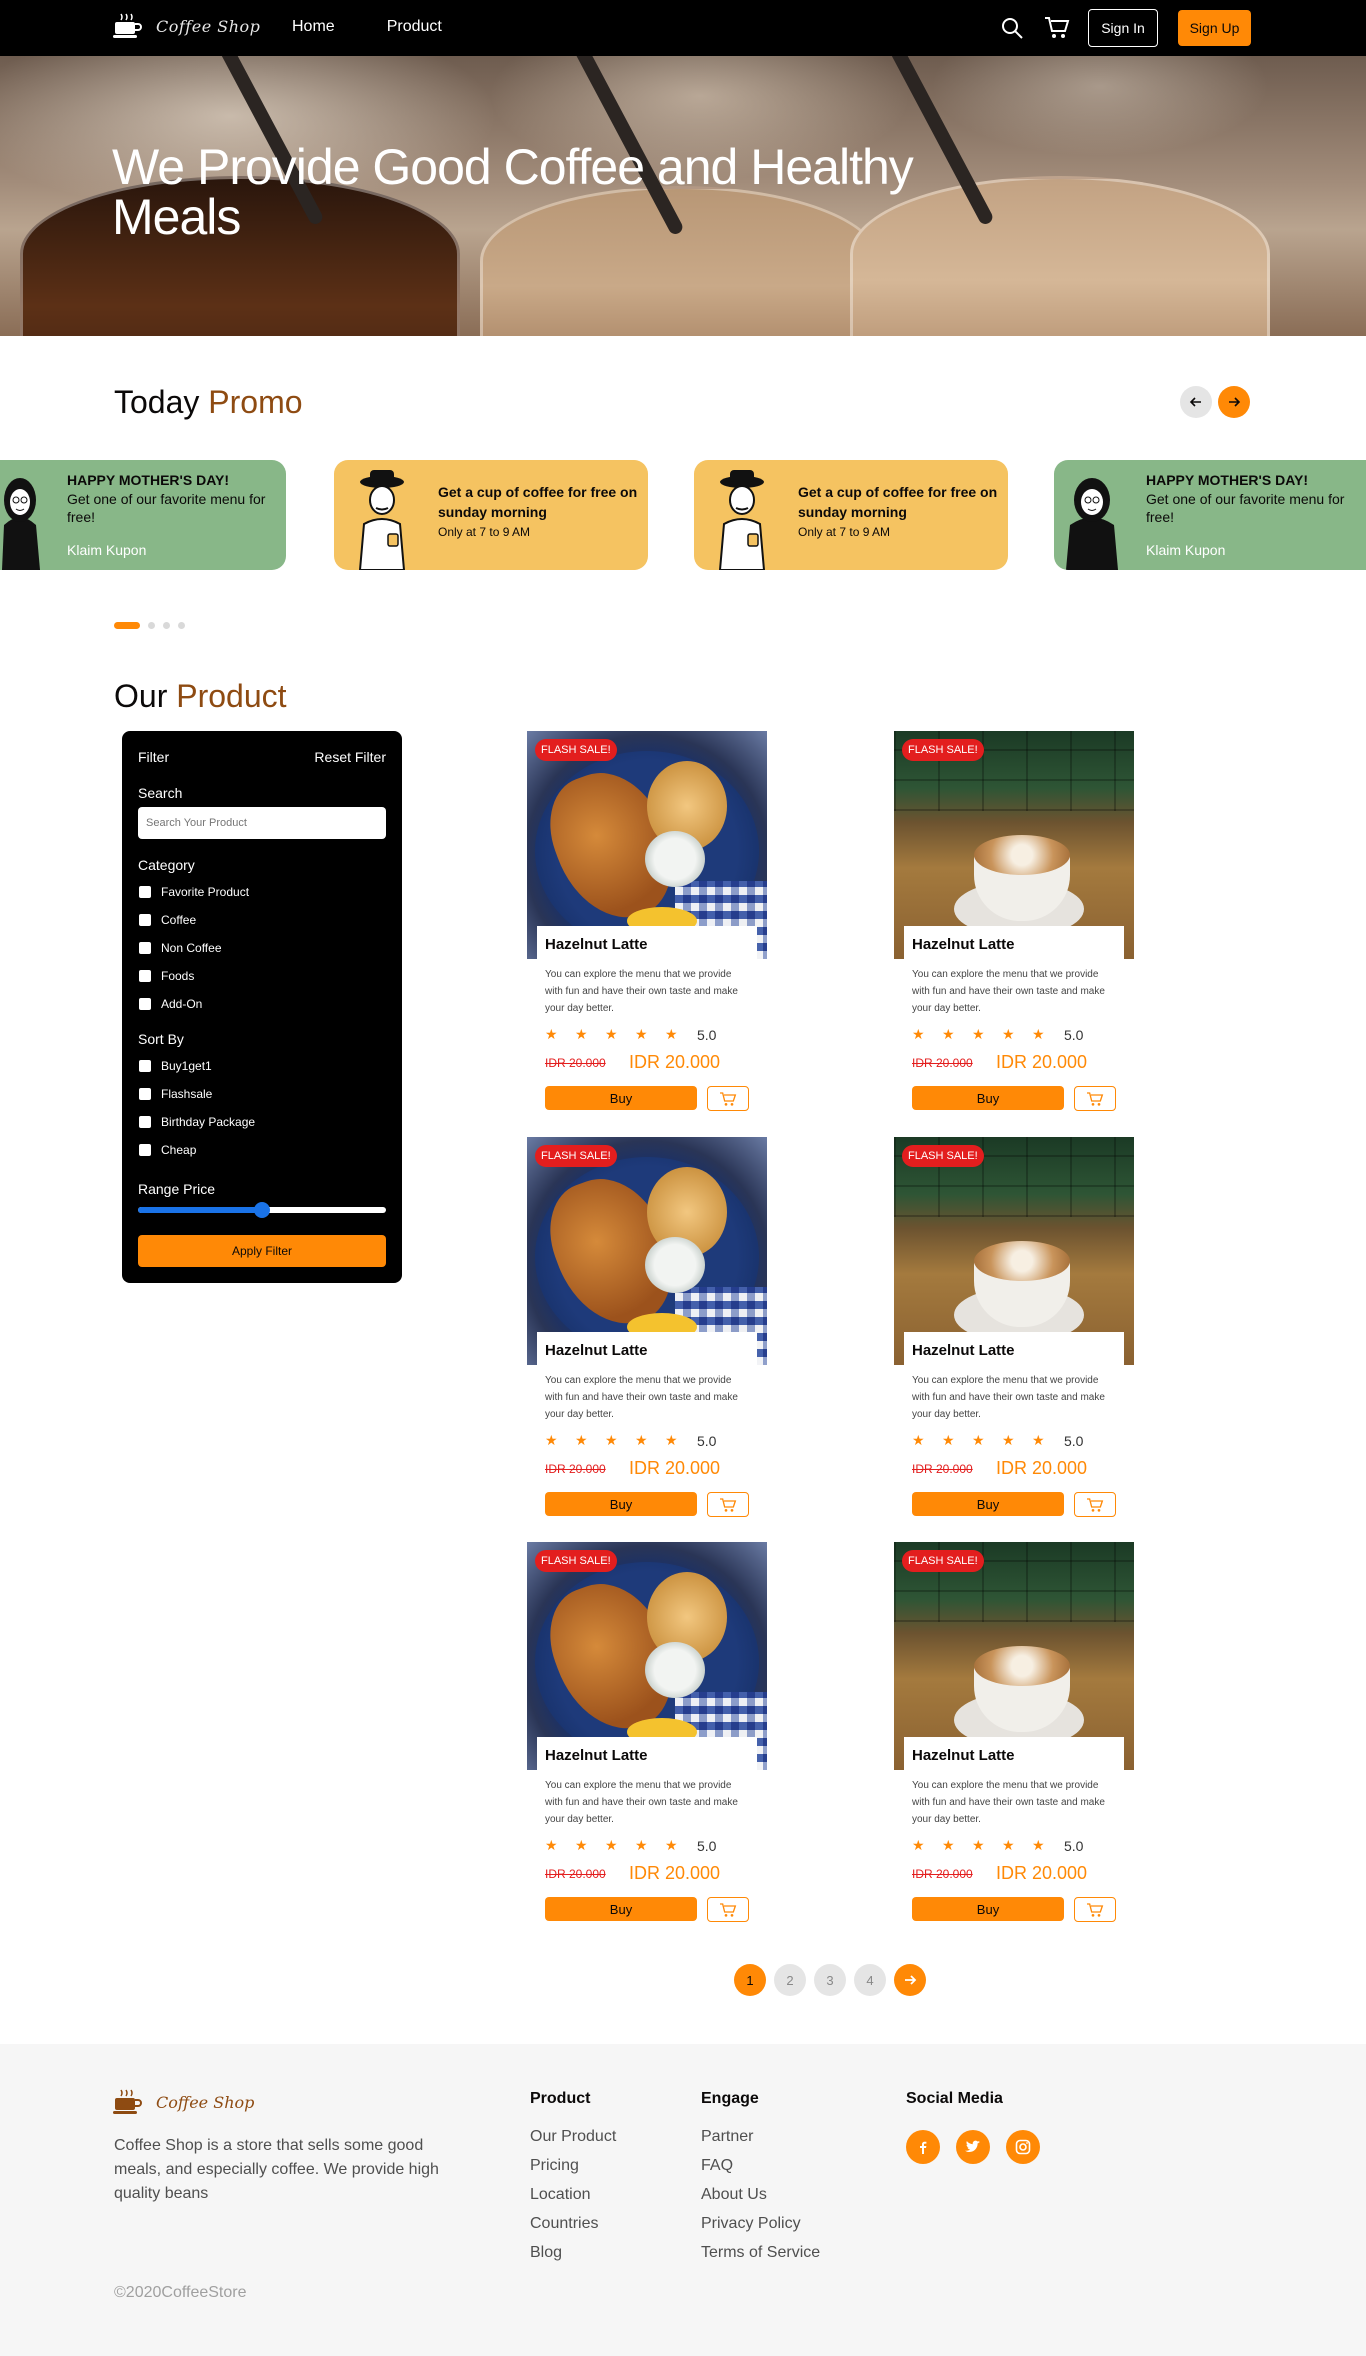 This screenshot has height=2356, width=1366. I want to click on page-button: 3, so click(830, 1980).